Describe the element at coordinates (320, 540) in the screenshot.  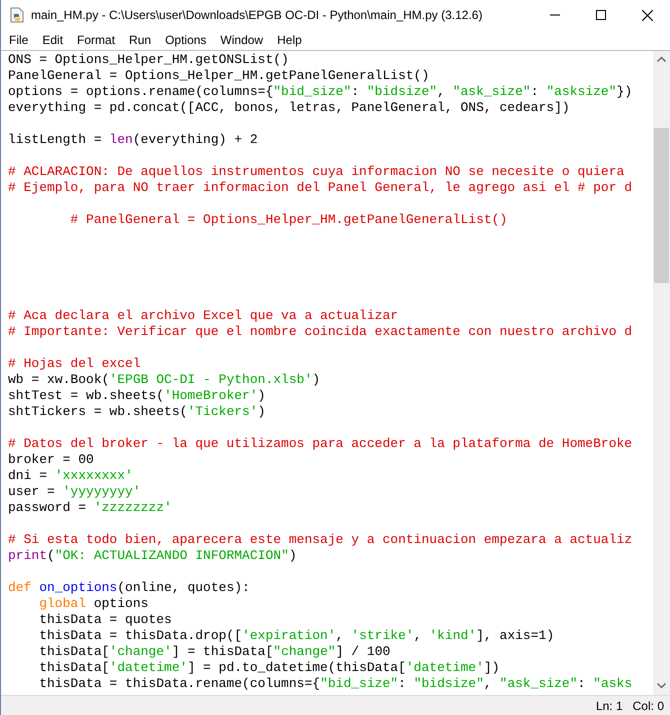
I see `code-line: # Si esta todo bien, aparecera este mensaje y a continuacion empezara a actualiz` at that location.